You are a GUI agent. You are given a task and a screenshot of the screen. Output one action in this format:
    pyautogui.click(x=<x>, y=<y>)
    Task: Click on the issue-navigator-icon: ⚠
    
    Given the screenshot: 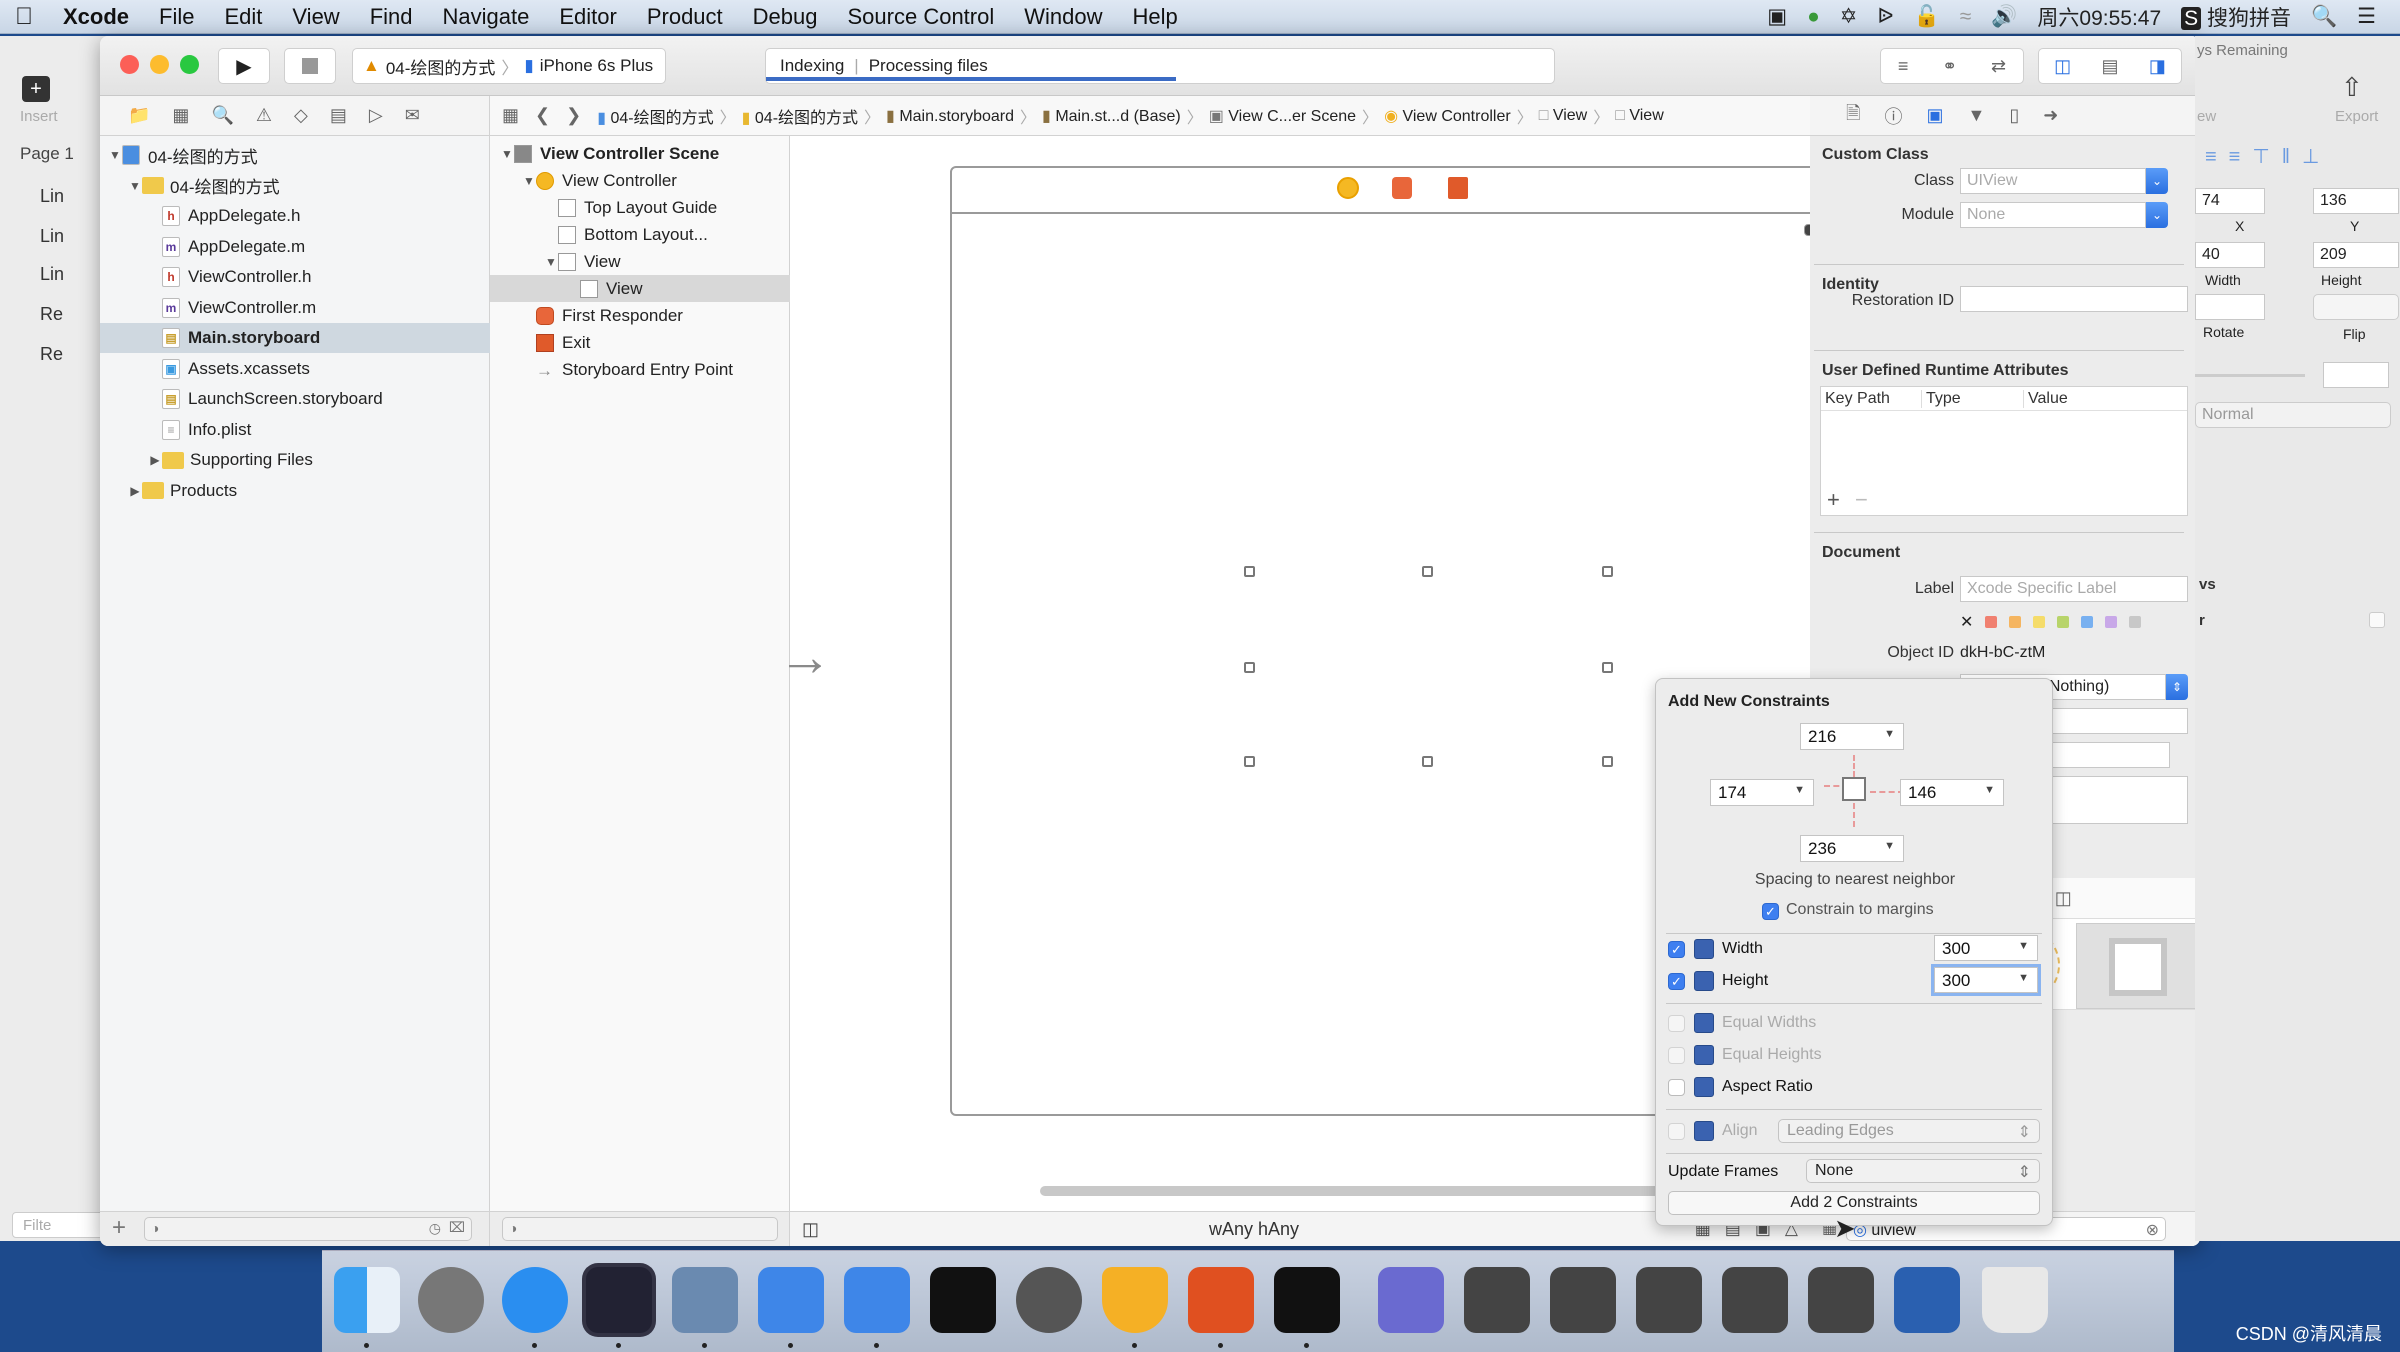 What is the action you would take?
    pyautogui.click(x=264, y=115)
    